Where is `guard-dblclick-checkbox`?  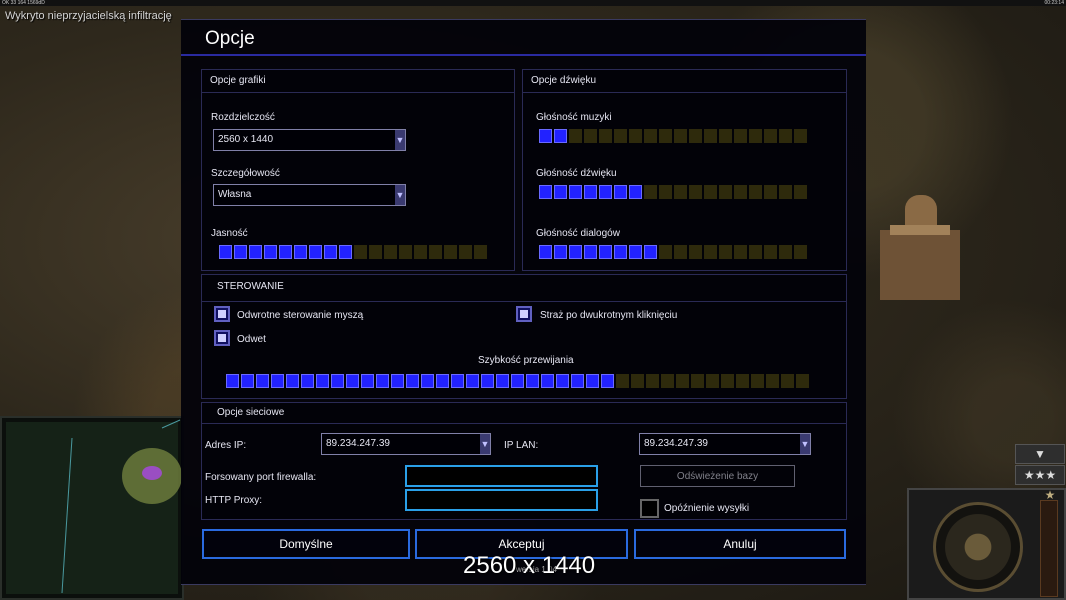
guard-dblclick-checkbox is located at coordinates (524, 314).